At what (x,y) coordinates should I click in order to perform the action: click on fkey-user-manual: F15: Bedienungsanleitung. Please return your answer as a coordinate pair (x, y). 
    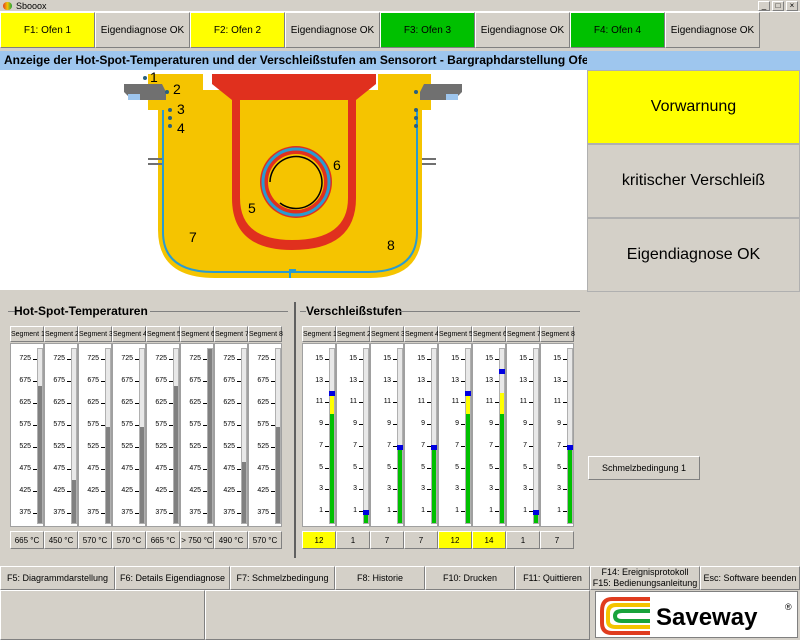
    Looking at the image, I should click on (645, 583).